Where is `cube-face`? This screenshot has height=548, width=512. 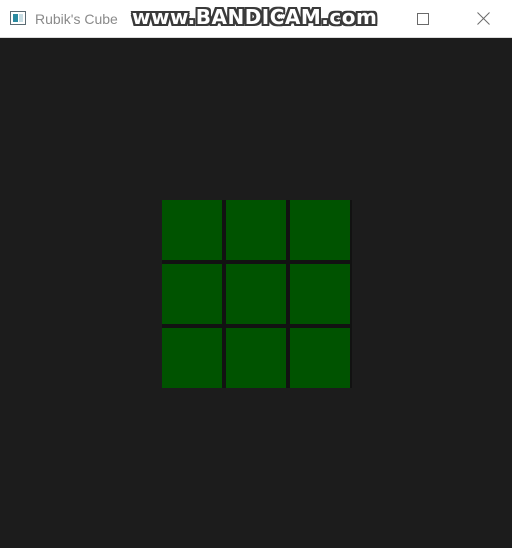
cube-face is located at coordinates (257, 294).